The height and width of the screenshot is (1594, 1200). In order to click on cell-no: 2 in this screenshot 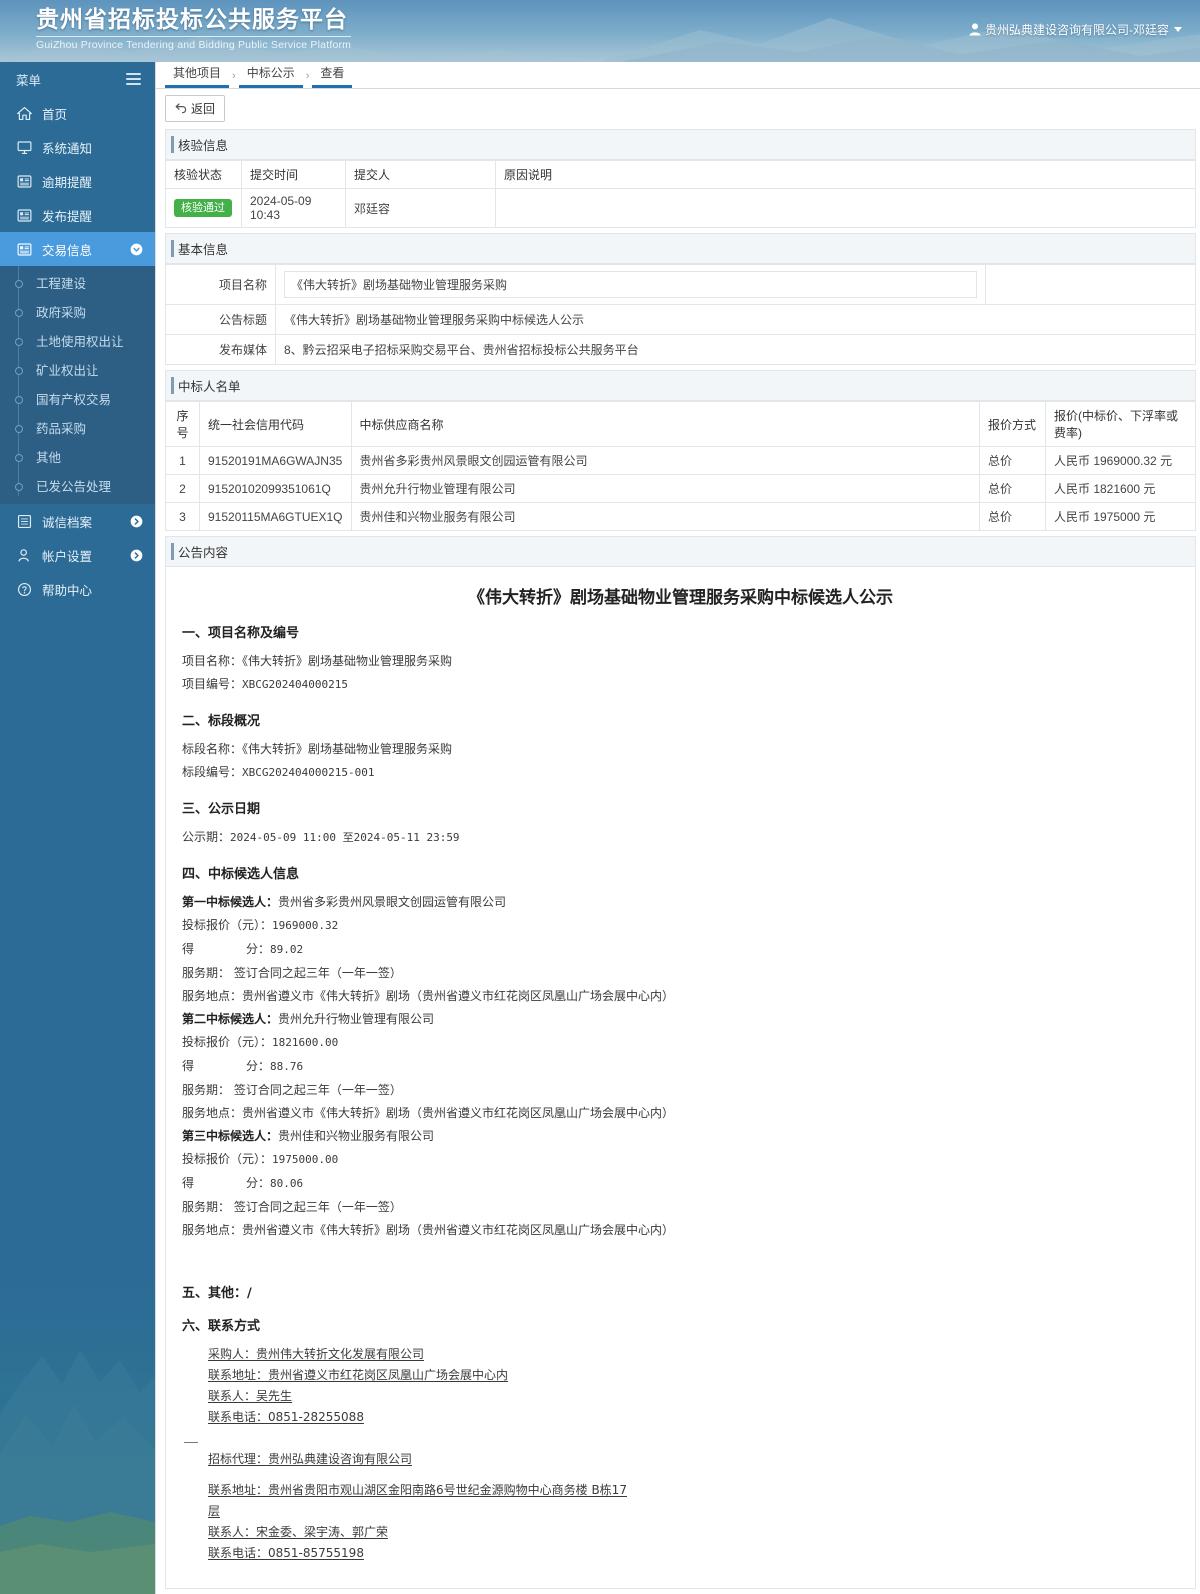, I will do `click(182, 488)`.